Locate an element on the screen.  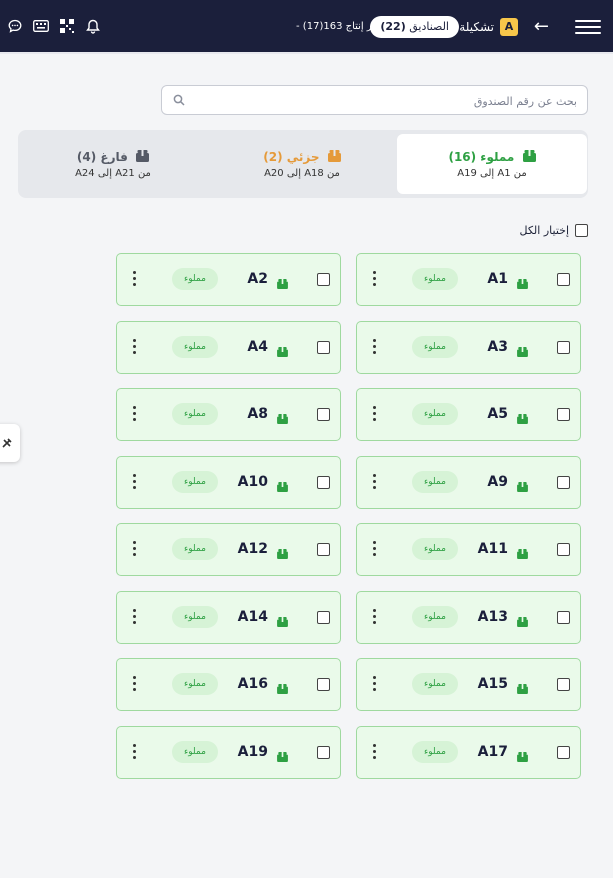
box-card: A10 مملوء is located at coordinates (228, 482).